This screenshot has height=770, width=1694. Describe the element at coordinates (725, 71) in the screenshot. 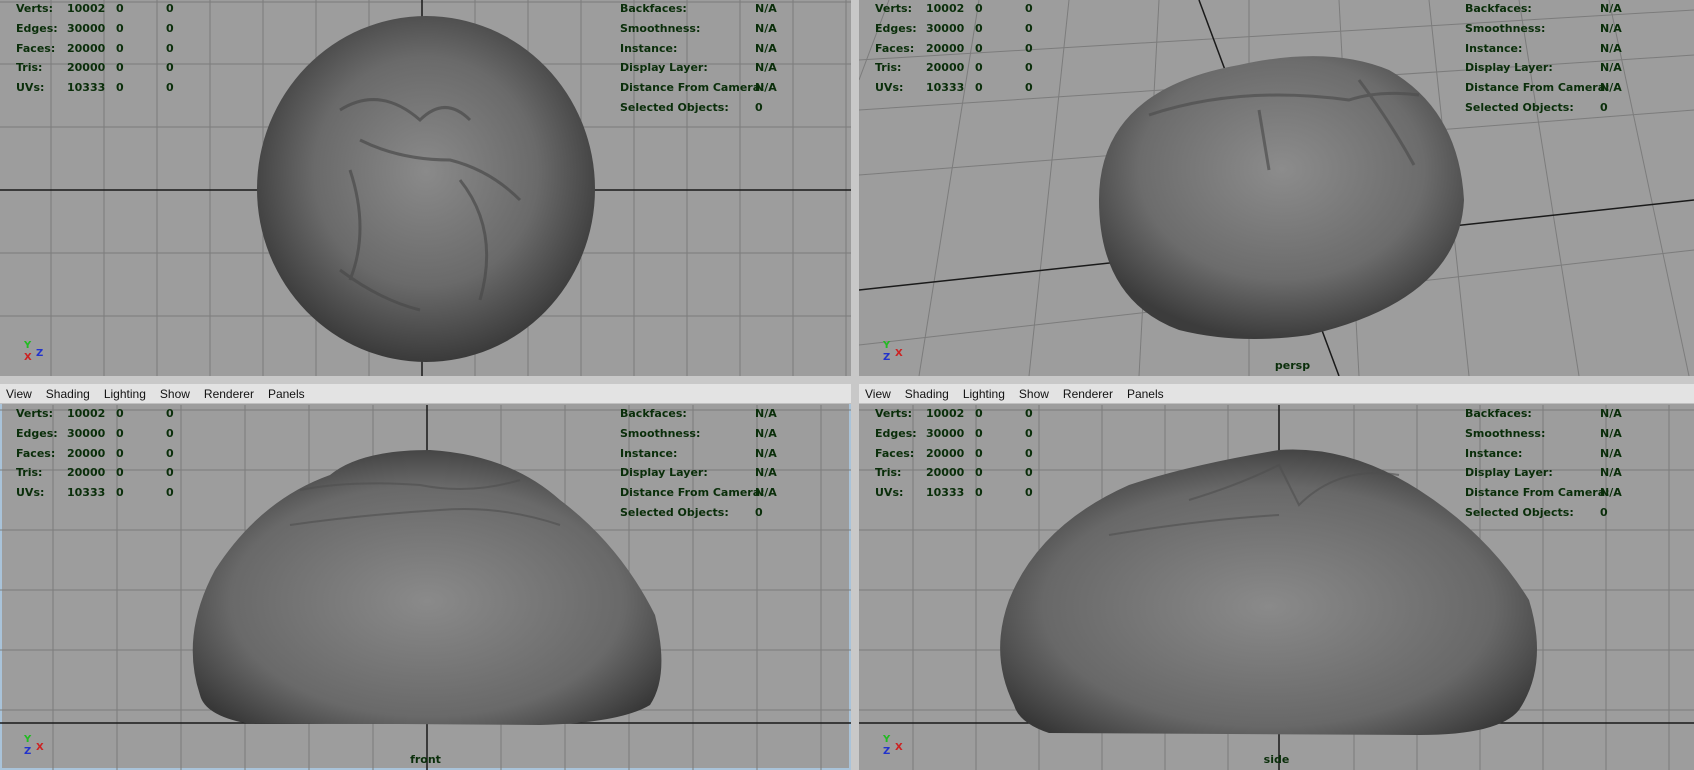

I see `hud-info-row: Display Layer: N/A` at that location.